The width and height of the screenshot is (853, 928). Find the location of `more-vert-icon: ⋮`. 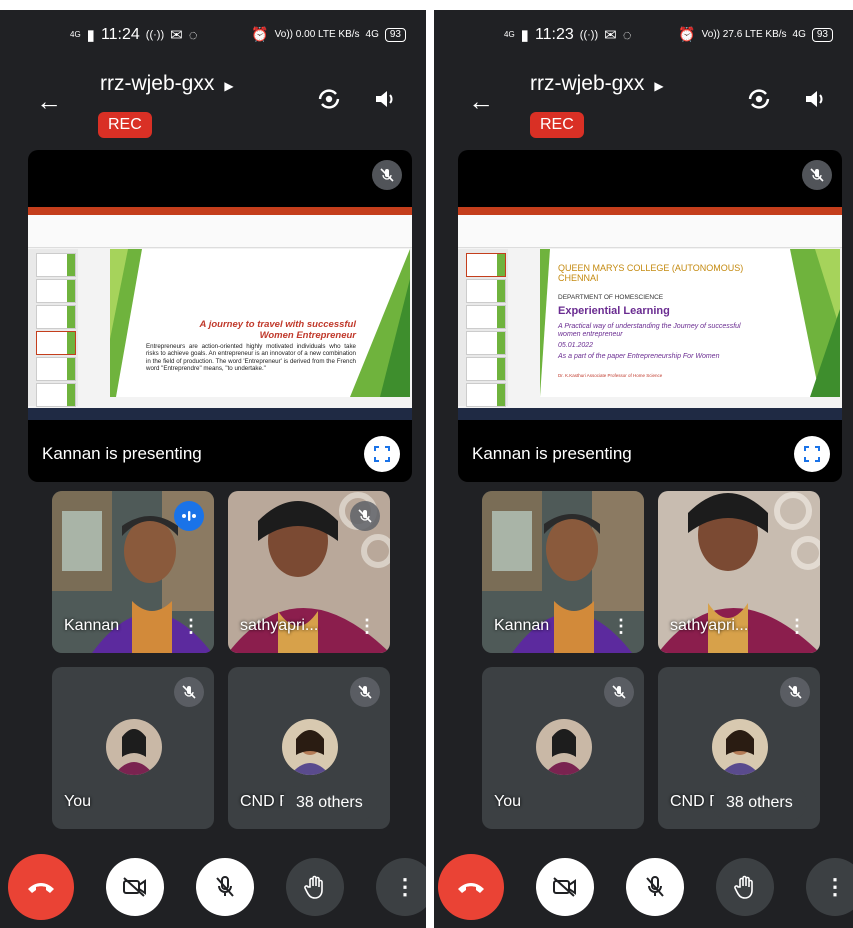

more-vert-icon: ⋮ is located at coordinates (405, 886).